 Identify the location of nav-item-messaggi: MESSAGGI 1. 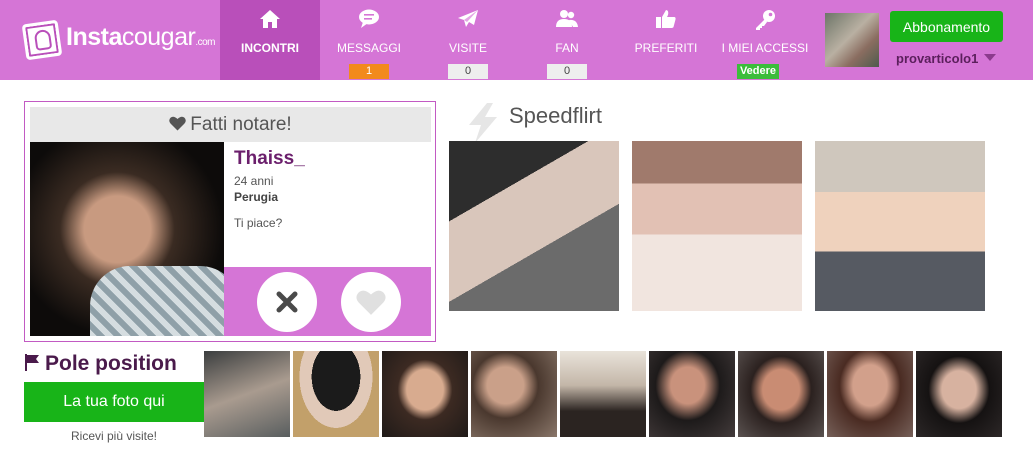
(369, 40).